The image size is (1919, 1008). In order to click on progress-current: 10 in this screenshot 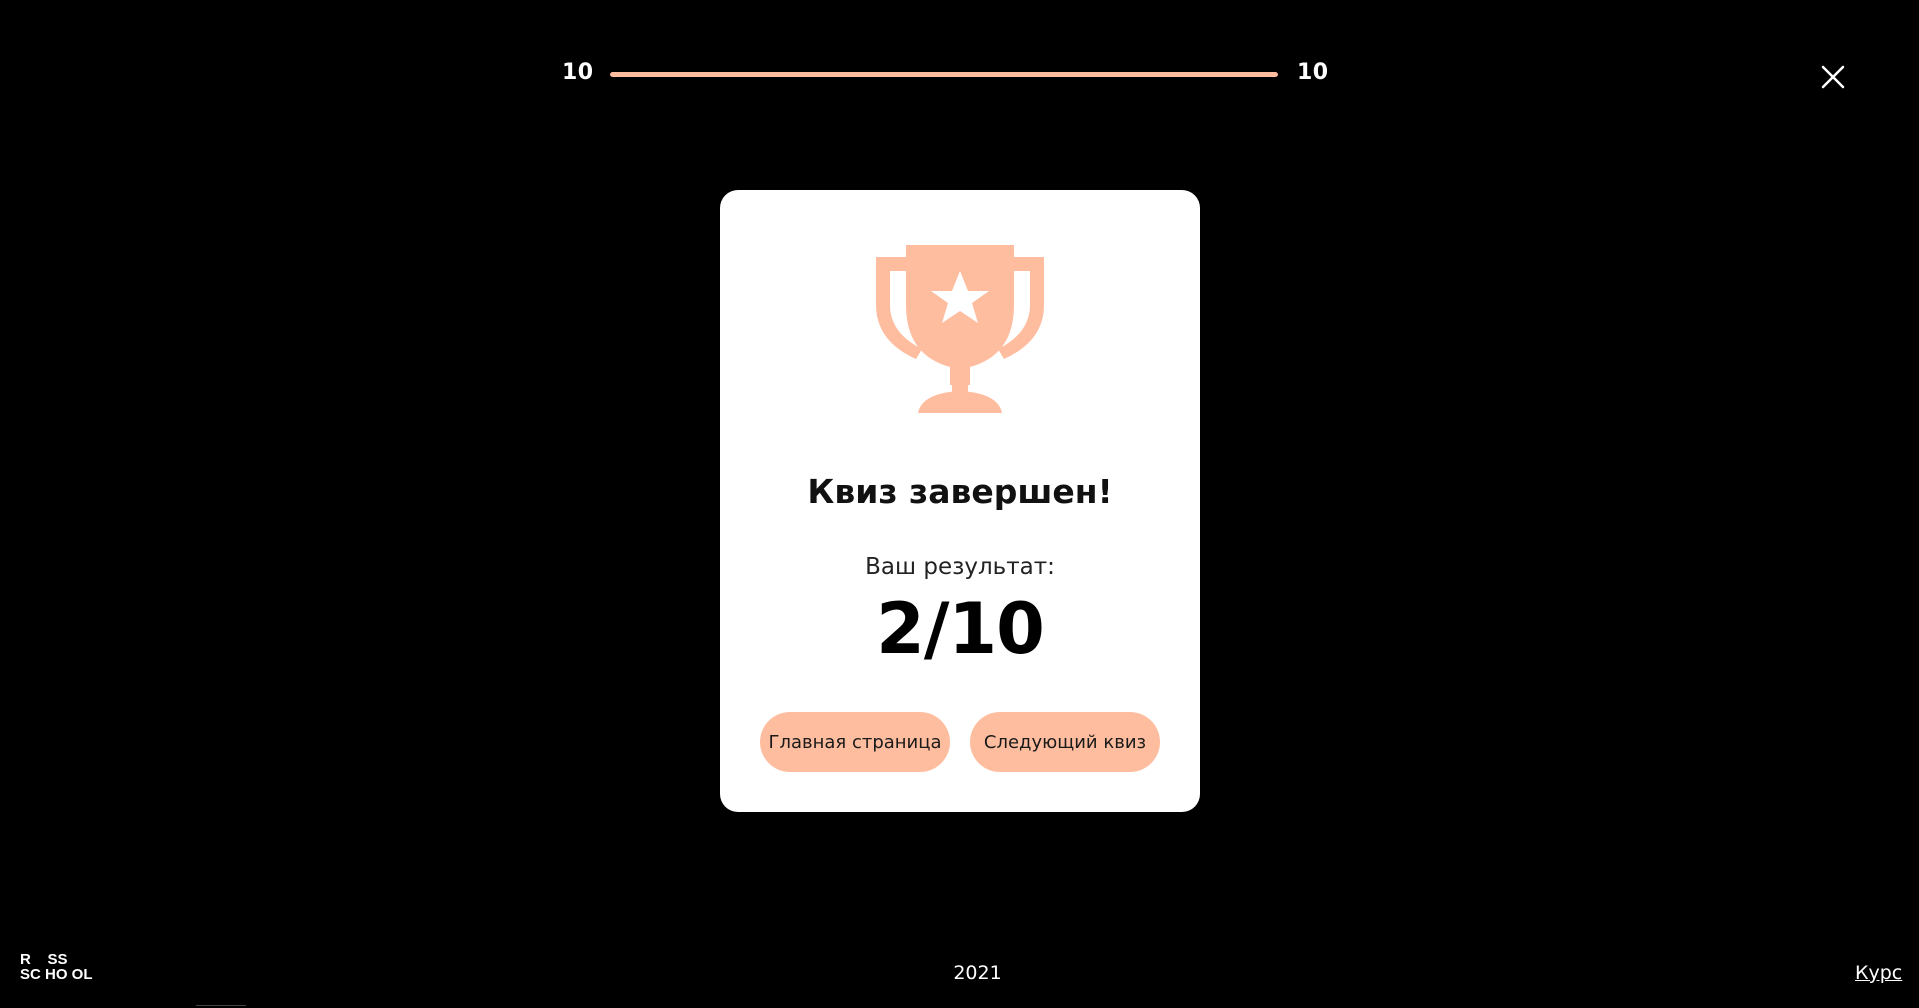, I will do `click(578, 72)`.